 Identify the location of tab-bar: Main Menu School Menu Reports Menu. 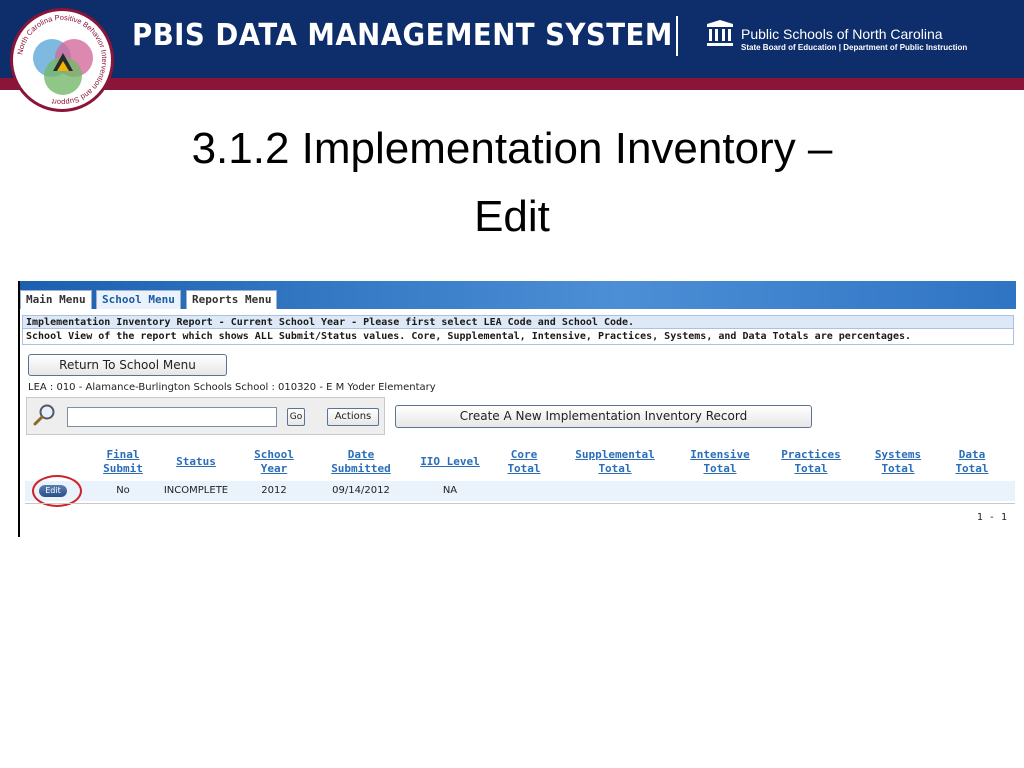
(518, 295).